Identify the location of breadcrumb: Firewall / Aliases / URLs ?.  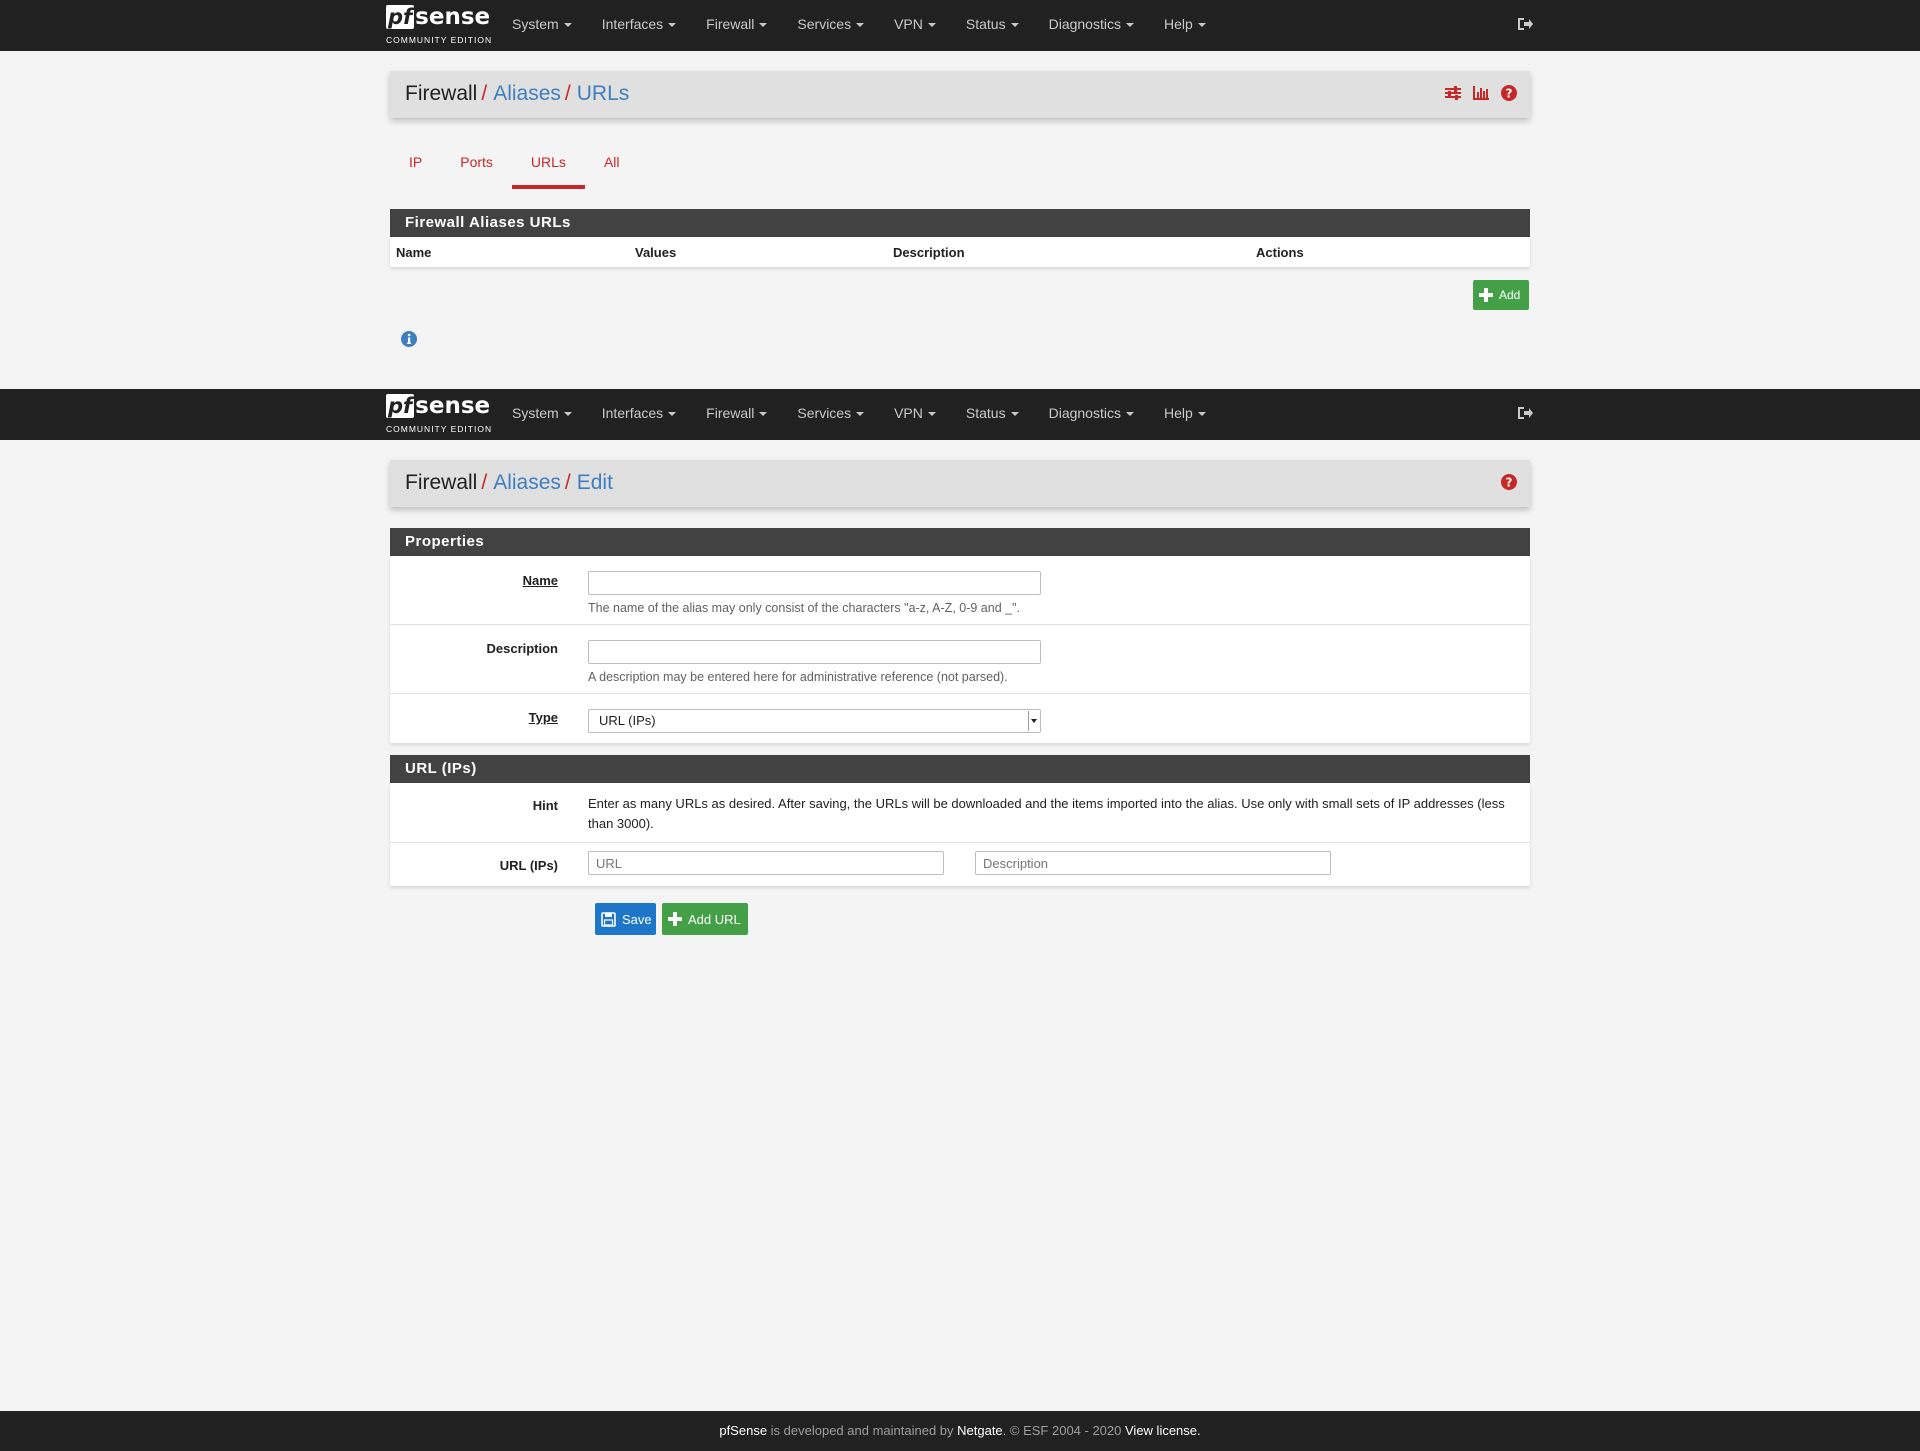
(960, 94).